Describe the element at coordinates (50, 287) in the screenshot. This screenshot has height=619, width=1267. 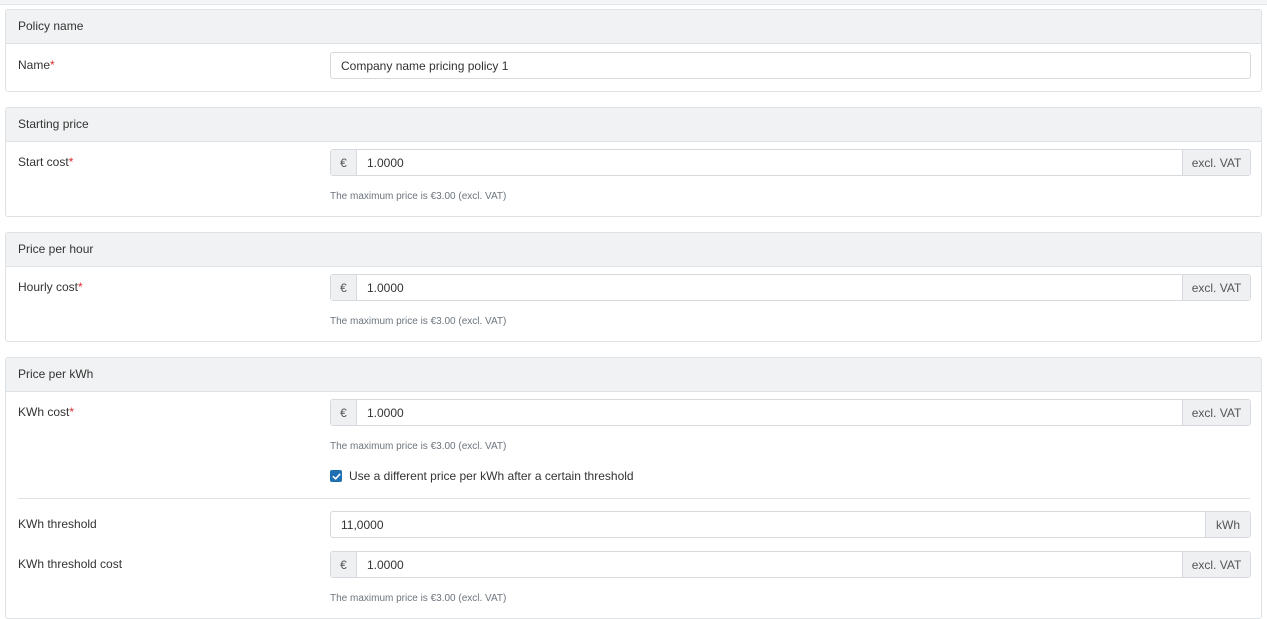
I see `hourly-cost-label: Hourly cost*` at that location.